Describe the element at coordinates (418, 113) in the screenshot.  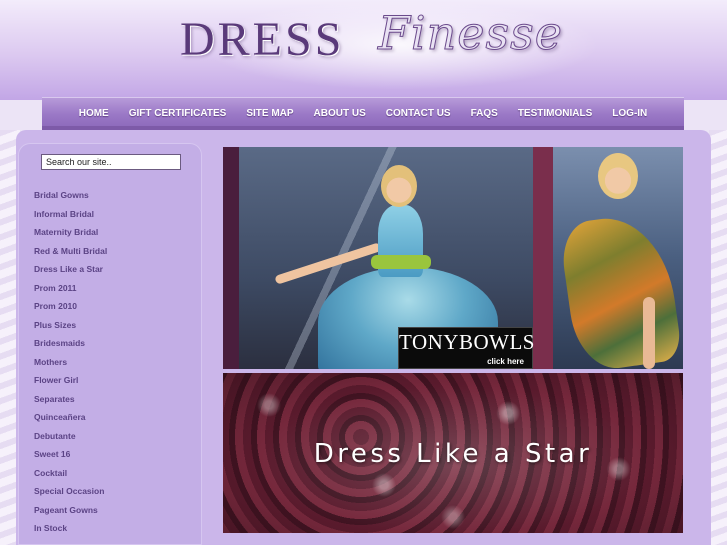
I see `nav-contact-us: CONTACT US` at that location.